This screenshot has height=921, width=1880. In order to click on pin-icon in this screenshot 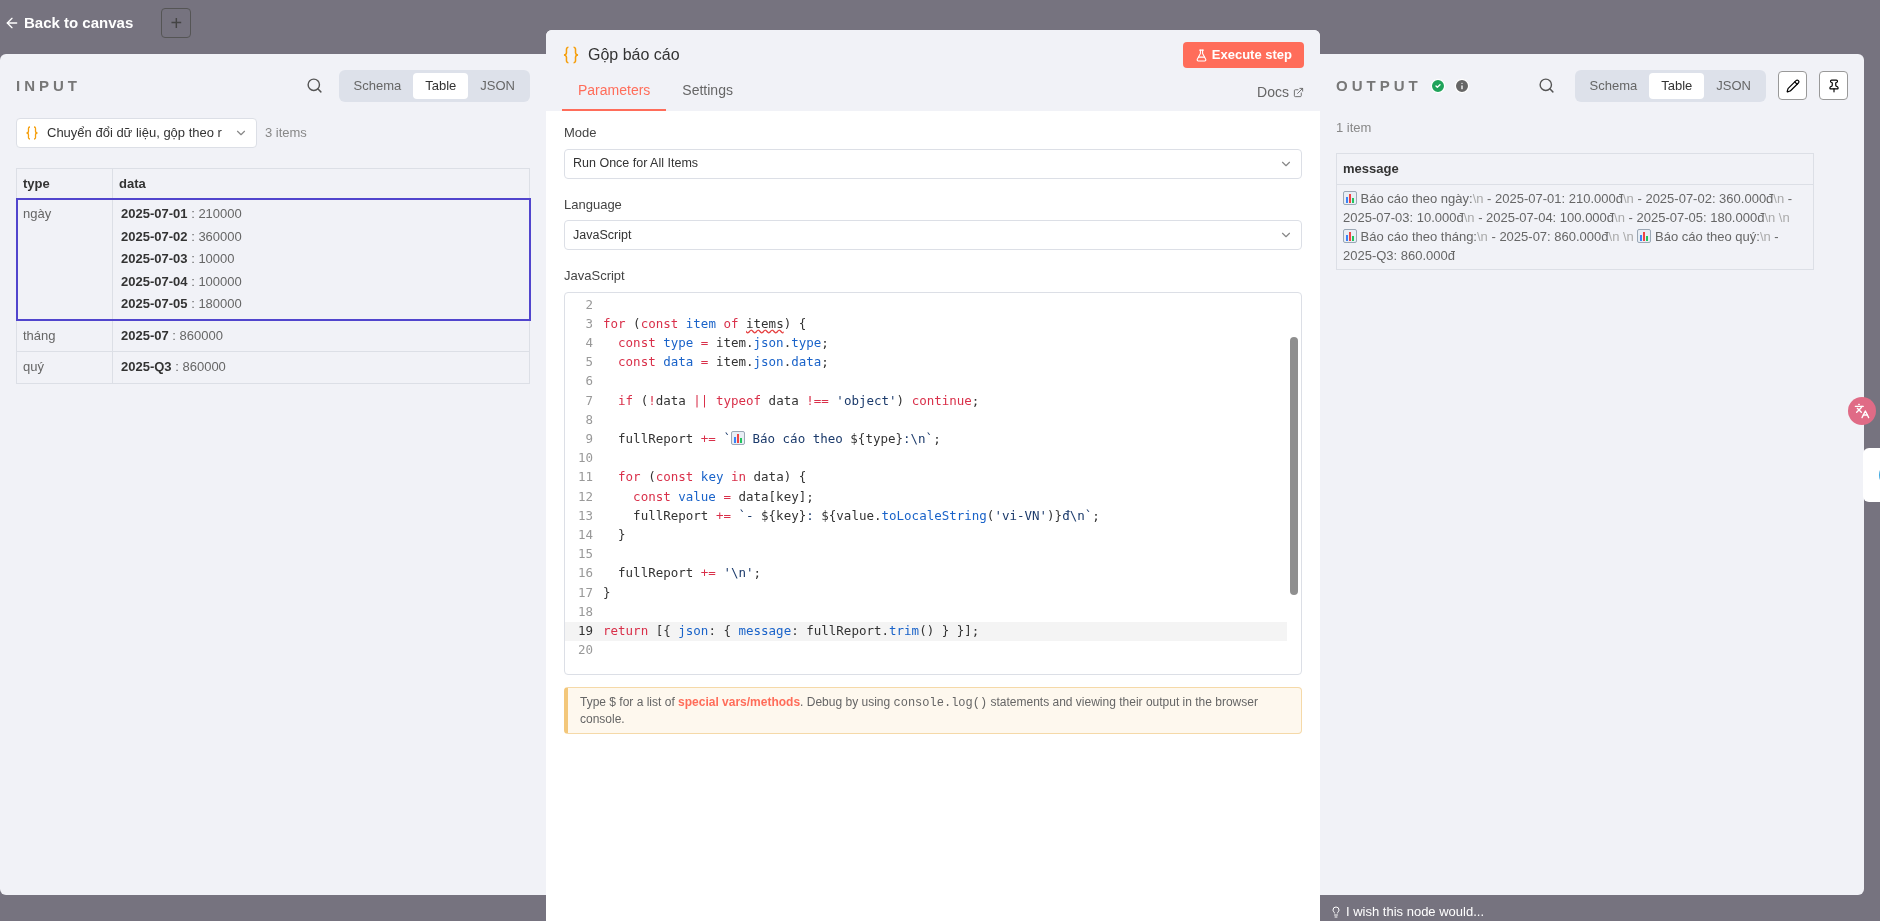, I will do `click(1833, 85)`.